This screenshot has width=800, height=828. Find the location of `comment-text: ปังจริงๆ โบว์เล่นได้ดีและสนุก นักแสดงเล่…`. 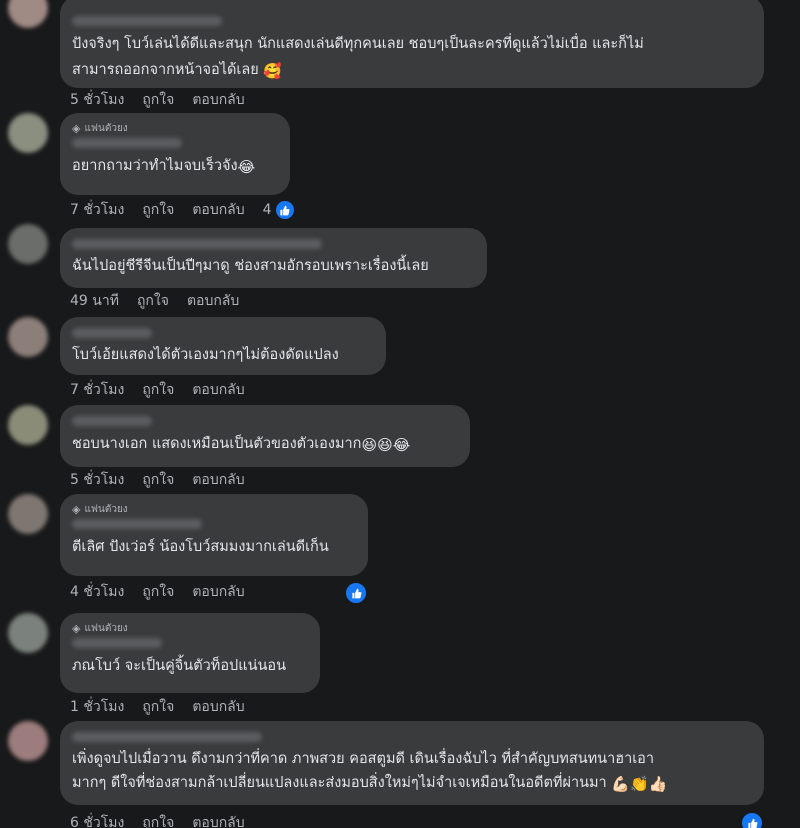

comment-text: ปังจริงๆ โบว์เล่นได้ดีและสนุก นักแสดงเล่… is located at coordinates (358, 57).